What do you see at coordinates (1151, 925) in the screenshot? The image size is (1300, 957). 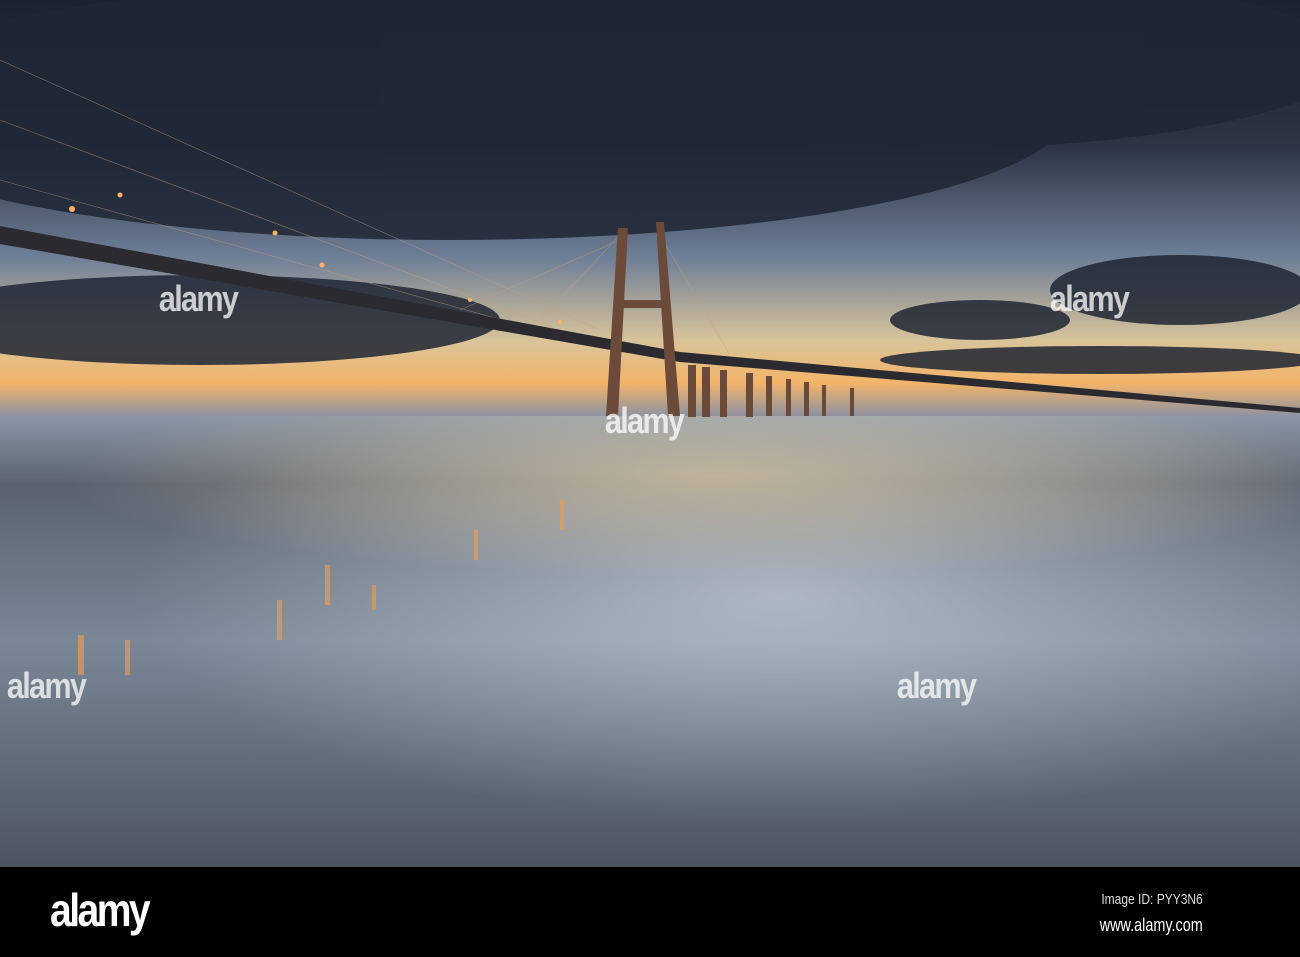 I see `website-url: www.alamy.com` at bounding box center [1151, 925].